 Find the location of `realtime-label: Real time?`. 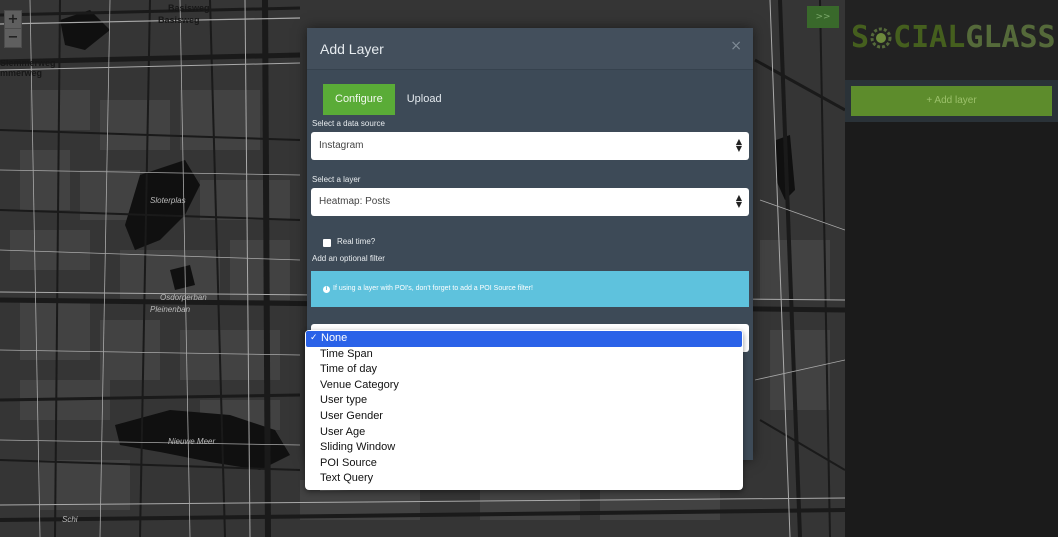

realtime-label: Real time? is located at coordinates (356, 241).